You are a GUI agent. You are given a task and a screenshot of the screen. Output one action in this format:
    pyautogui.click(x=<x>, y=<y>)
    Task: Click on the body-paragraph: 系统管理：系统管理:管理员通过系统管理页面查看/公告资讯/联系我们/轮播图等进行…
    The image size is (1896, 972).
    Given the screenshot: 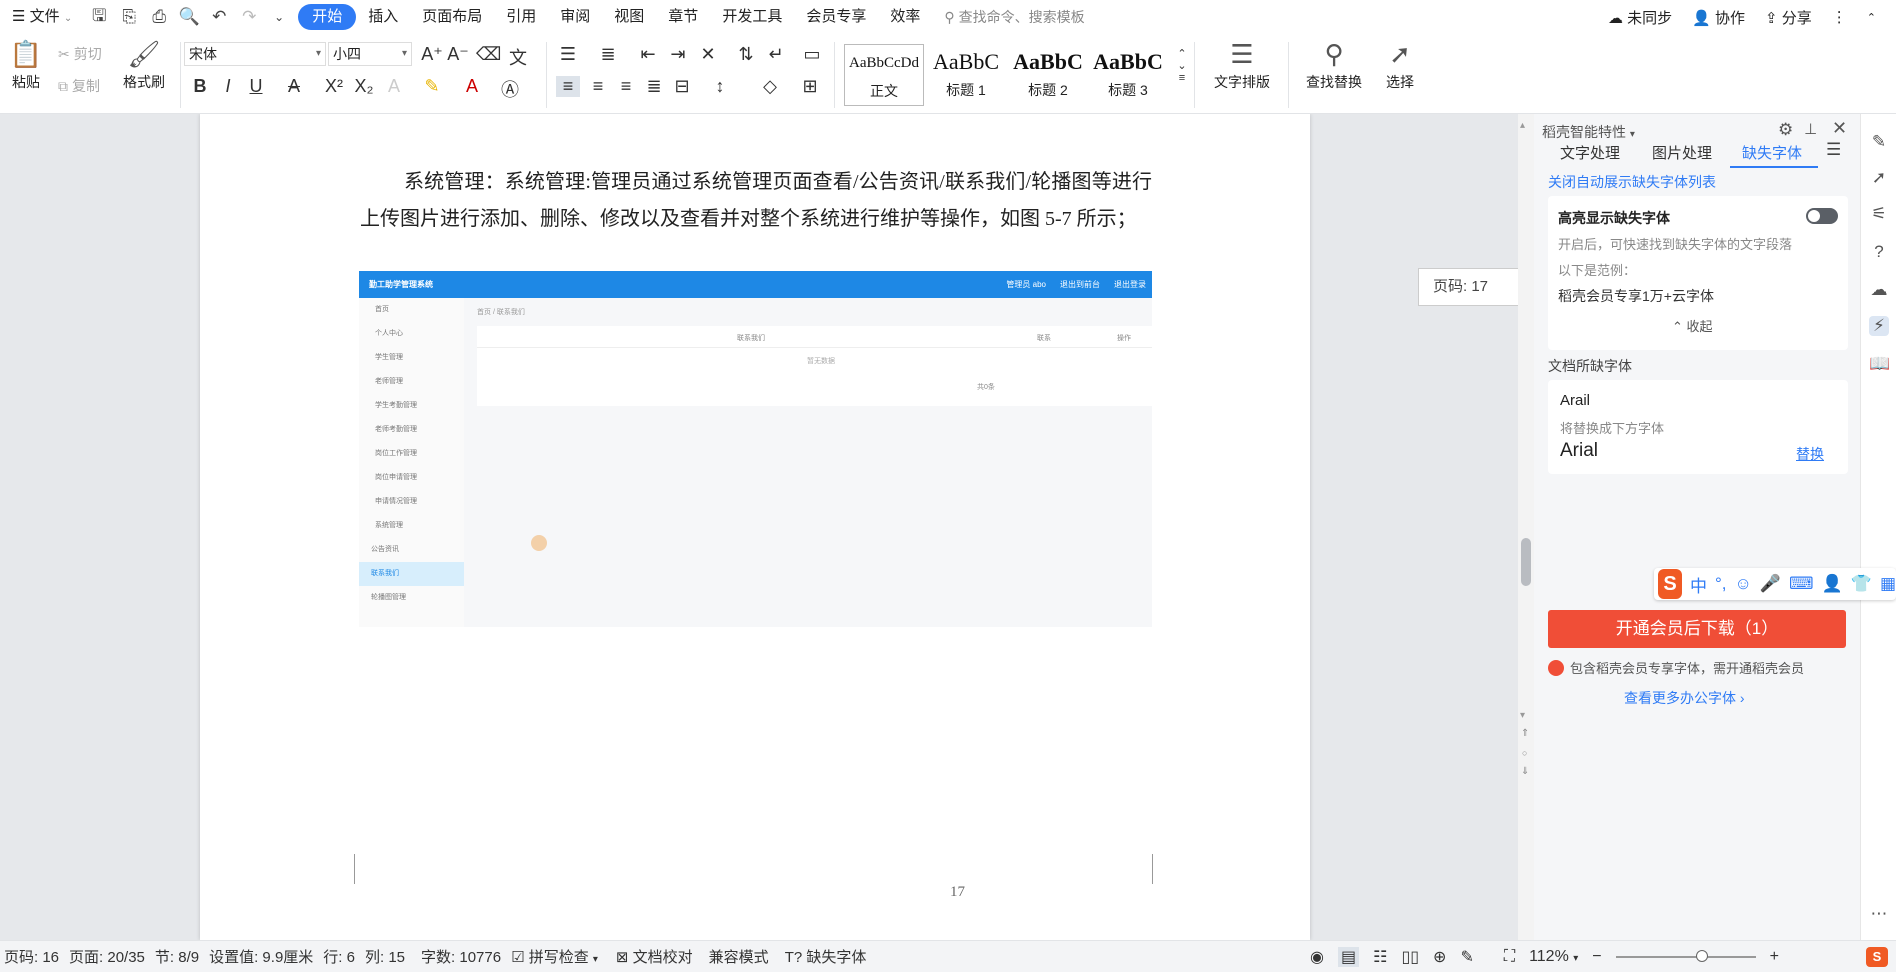 What is the action you would take?
    pyautogui.click(x=756, y=201)
    